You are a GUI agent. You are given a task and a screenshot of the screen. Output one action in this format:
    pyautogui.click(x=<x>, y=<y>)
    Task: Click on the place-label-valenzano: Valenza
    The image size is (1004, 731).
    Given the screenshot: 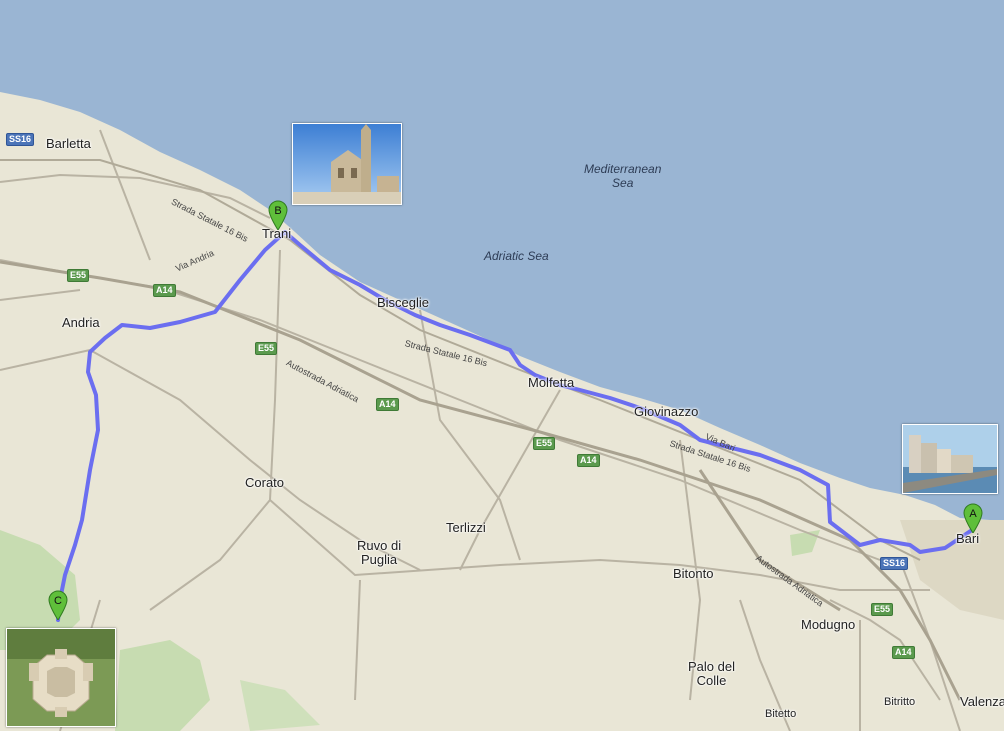 What is the action you would take?
    pyautogui.click(x=982, y=702)
    